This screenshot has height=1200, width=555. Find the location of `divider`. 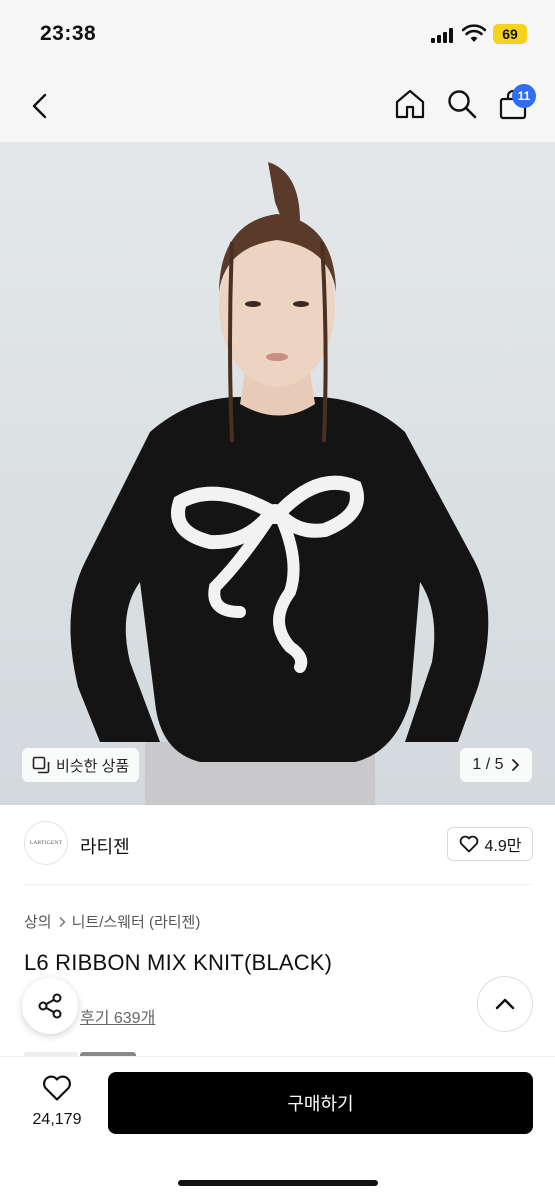

divider is located at coordinates (277, 884).